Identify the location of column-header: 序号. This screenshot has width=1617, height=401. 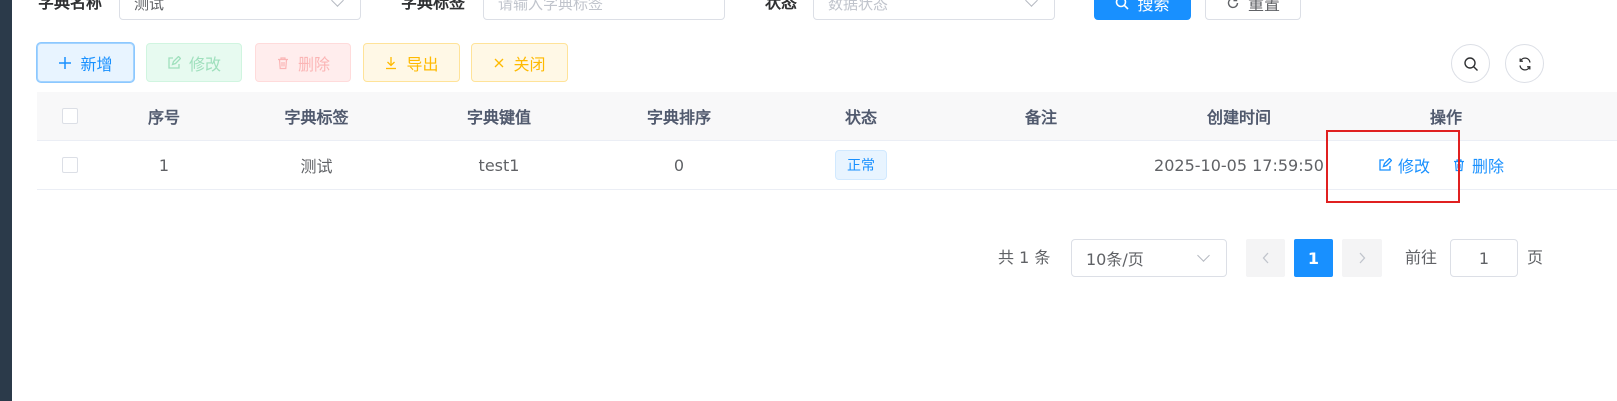
(163, 117).